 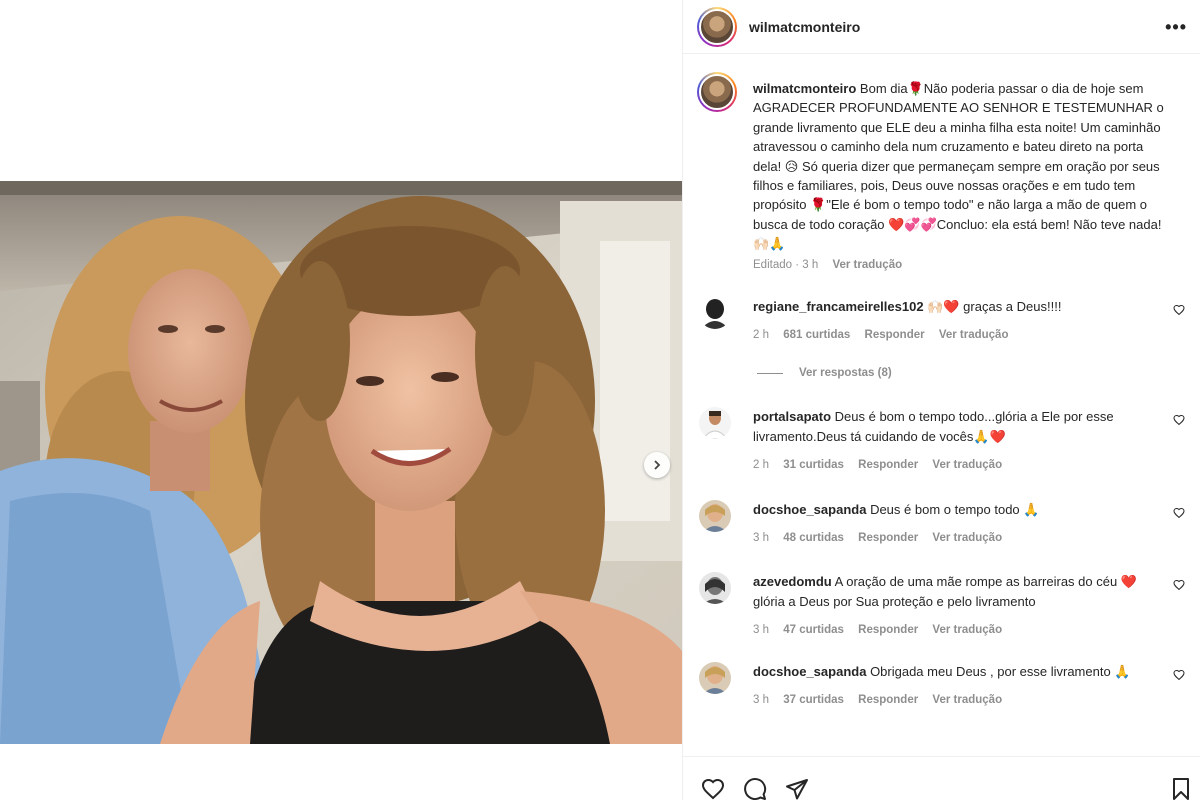 What do you see at coordinates (845, 373) in the screenshot?
I see `view-replies-label: Ver respostas (8)` at bounding box center [845, 373].